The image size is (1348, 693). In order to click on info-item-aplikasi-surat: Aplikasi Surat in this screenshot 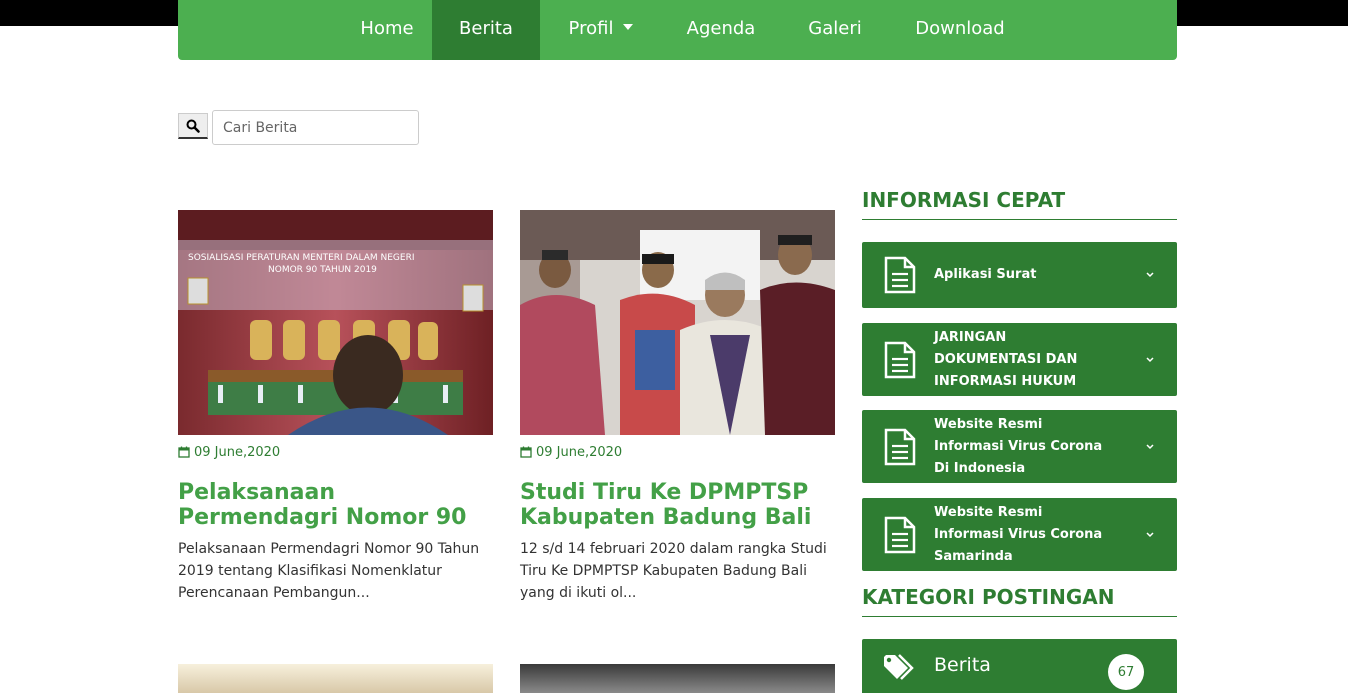, I will do `click(1019, 275)`.